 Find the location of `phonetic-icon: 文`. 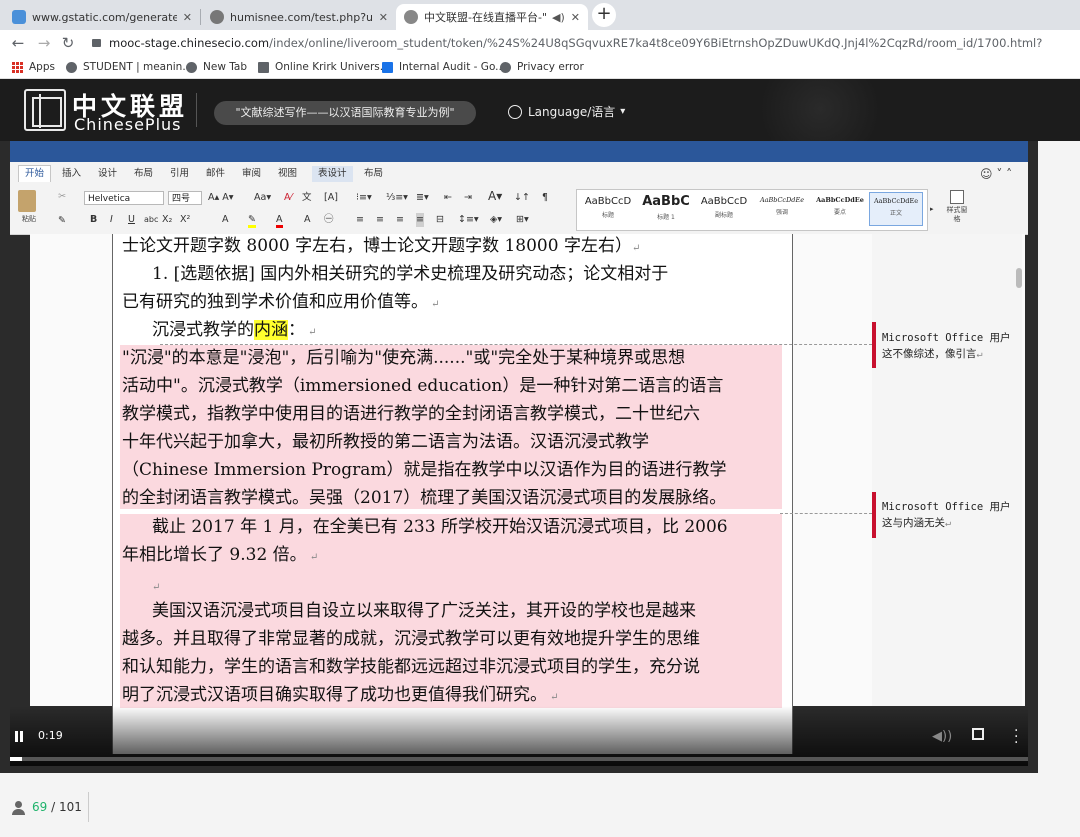

phonetic-icon: 文 is located at coordinates (307, 198).